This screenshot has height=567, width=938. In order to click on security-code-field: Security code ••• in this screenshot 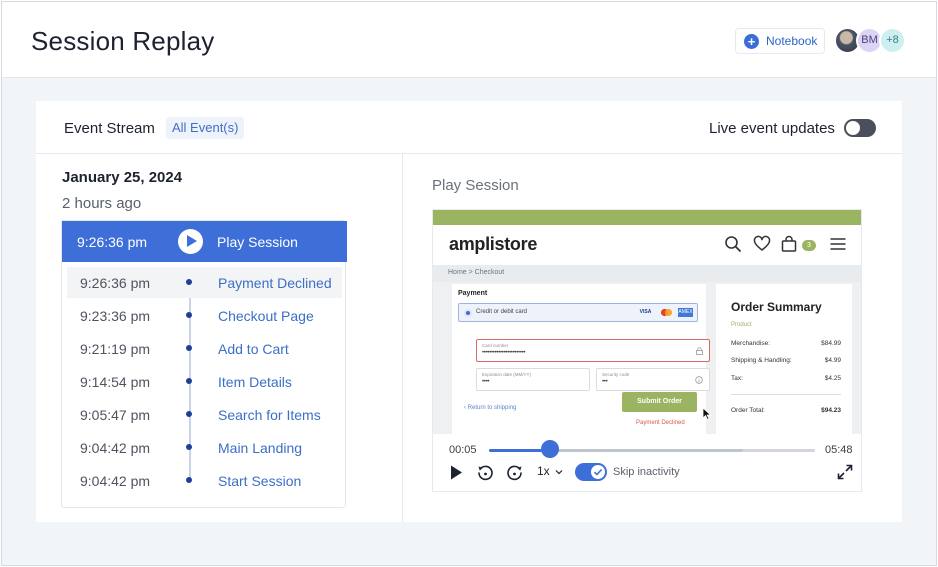, I will do `click(653, 379)`.